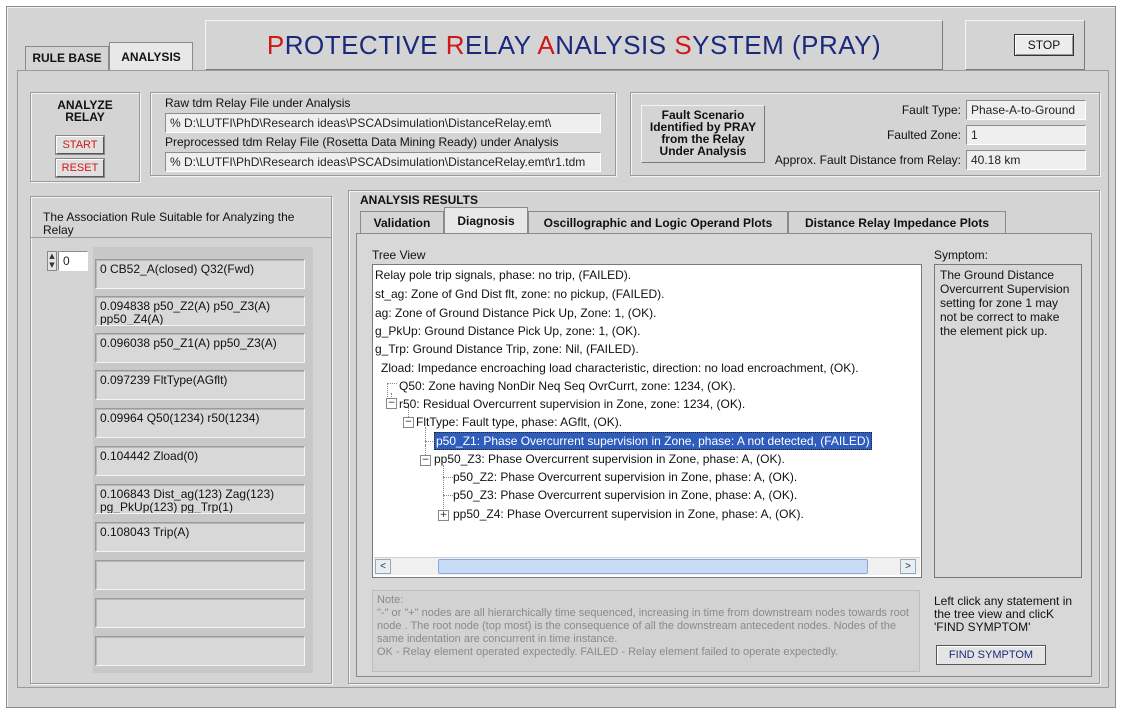  I want to click on tree-view-label: Tree View, so click(399, 255).